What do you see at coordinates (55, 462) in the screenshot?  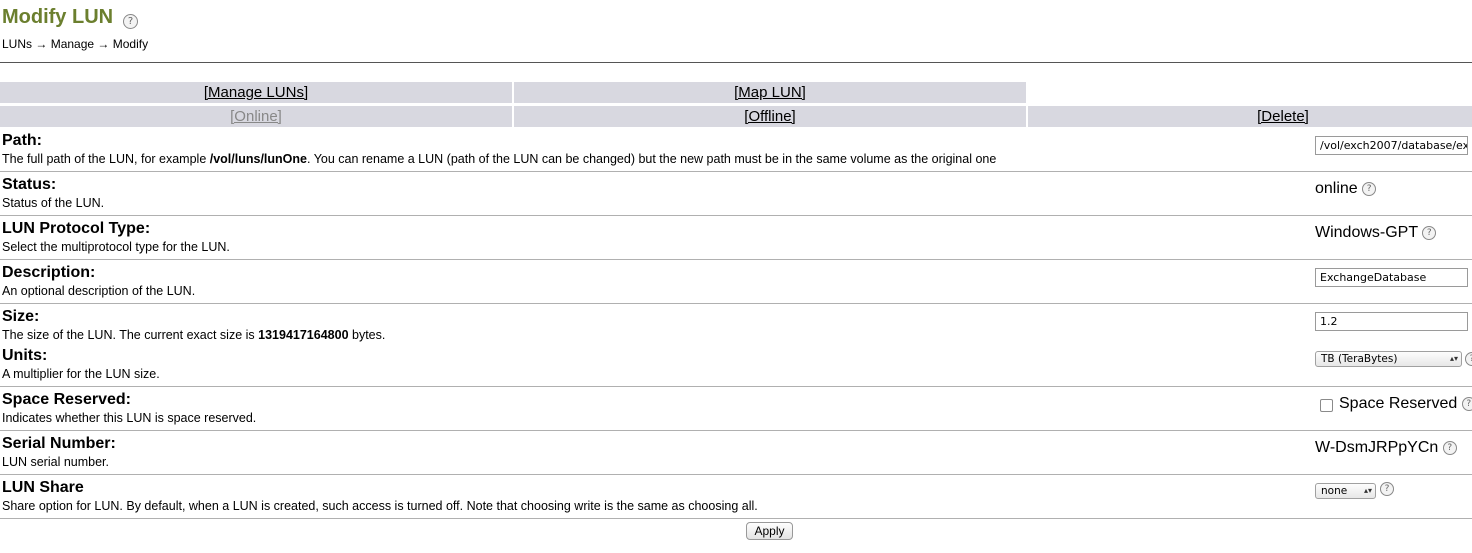 I see `serial-description: LUN serial number.` at bounding box center [55, 462].